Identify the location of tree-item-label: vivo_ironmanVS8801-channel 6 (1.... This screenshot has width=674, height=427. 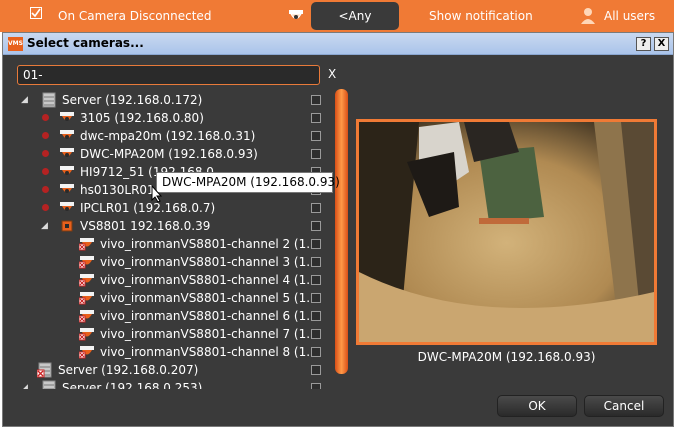
(209, 316).